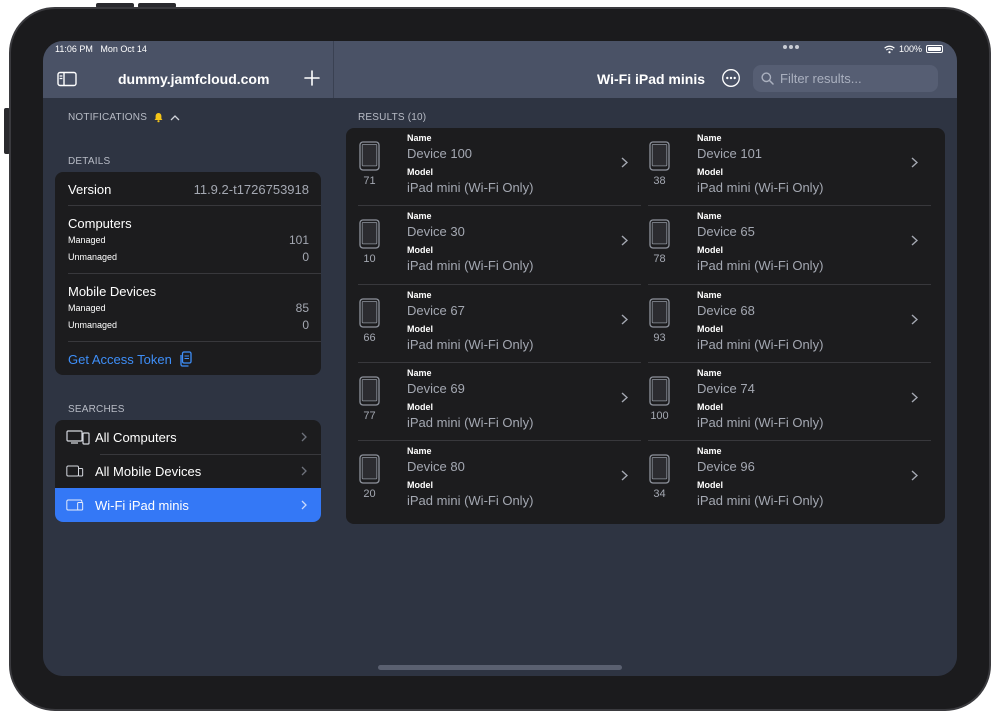 This screenshot has width=1000, height=720. I want to click on search-icon, so click(767, 78).